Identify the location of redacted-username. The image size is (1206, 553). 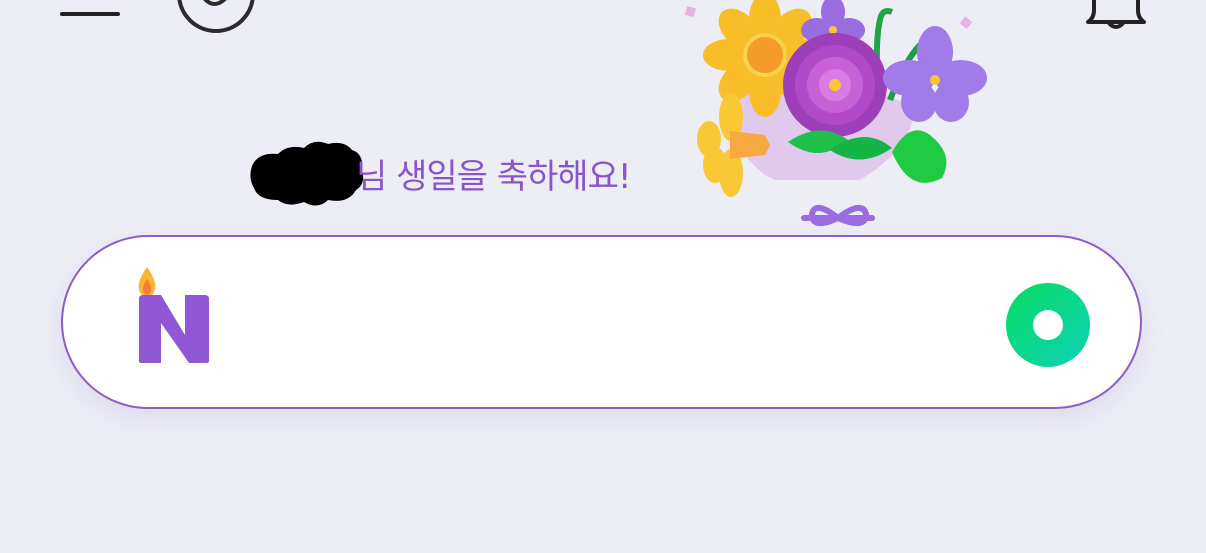
(307, 173).